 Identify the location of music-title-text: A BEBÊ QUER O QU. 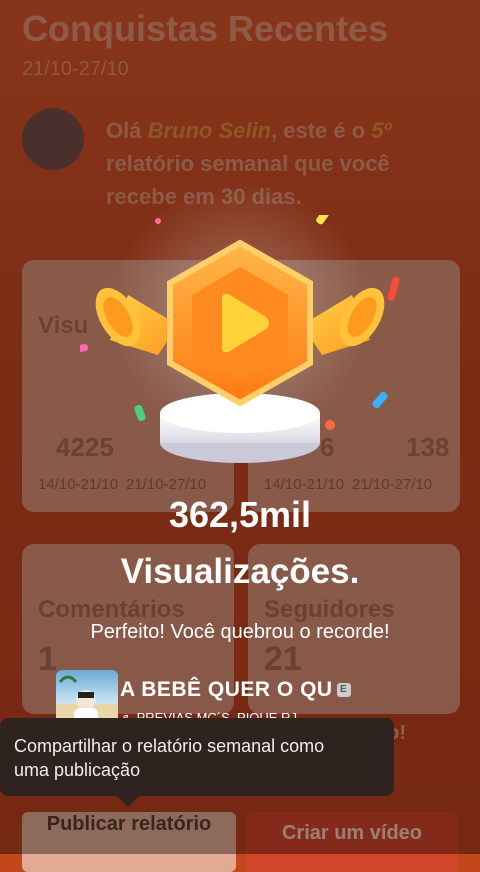
(226, 689).